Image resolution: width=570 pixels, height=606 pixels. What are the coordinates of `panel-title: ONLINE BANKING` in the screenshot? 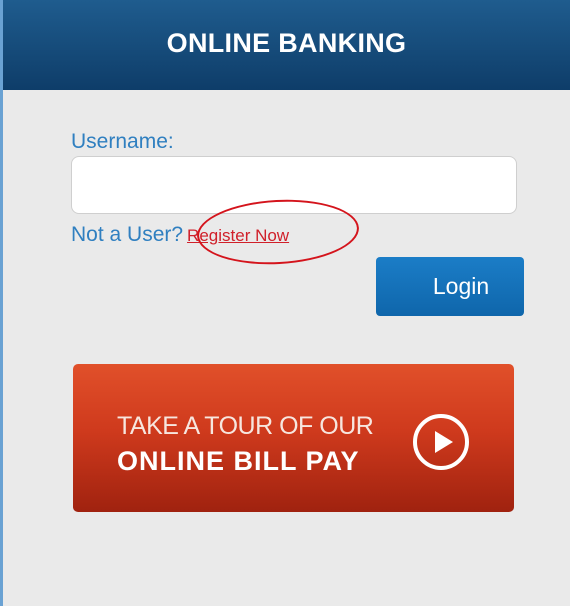 It's located at (286, 43).